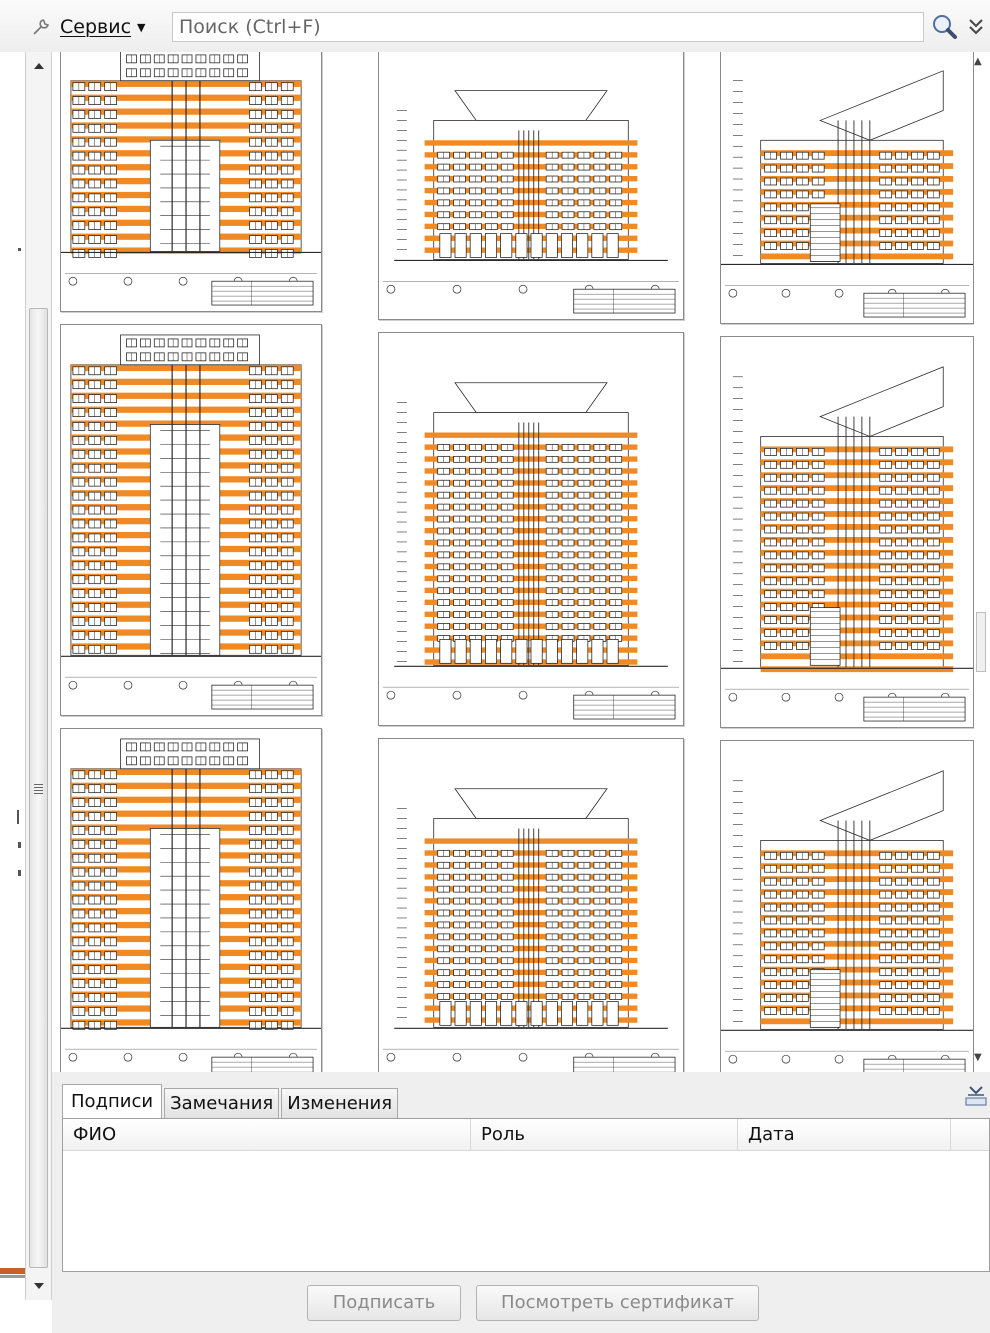 Image resolution: width=990 pixels, height=1333 pixels. What do you see at coordinates (41, 27) in the screenshot?
I see `wrench-icon` at bounding box center [41, 27].